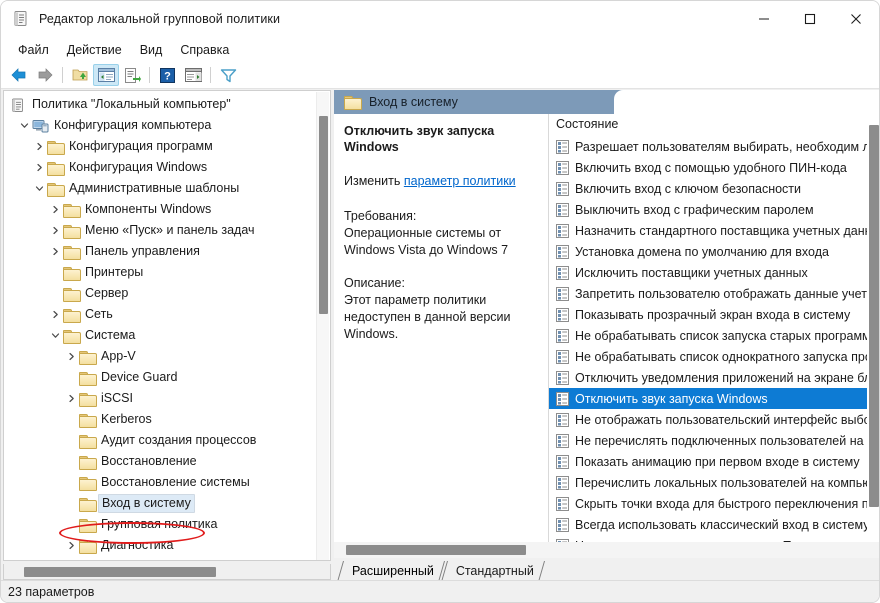 The height and width of the screenshot is (603, 880). Describe the element at coordinates (714, 251) in the screenshot. I see `list-item: Установка домена по умолчанию для входа` at that location.